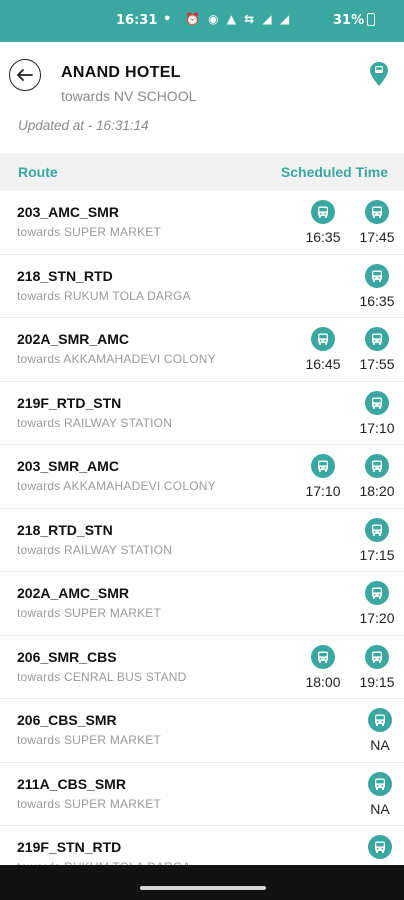 Image resolution: width=404 pixels, height=900 pixels. What do you see at coordinates (203, 888) in the screenshot?
I see `home-indicator` at bounding box center [203, 888].